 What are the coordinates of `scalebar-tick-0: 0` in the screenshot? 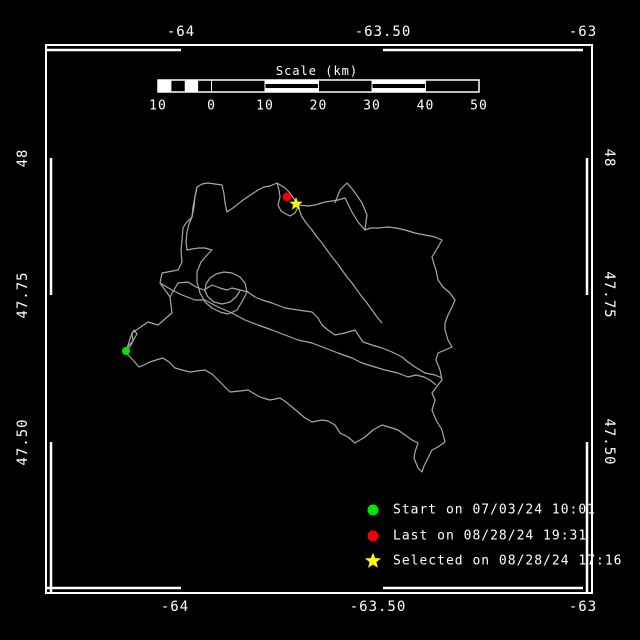 It's located at (211, 106).